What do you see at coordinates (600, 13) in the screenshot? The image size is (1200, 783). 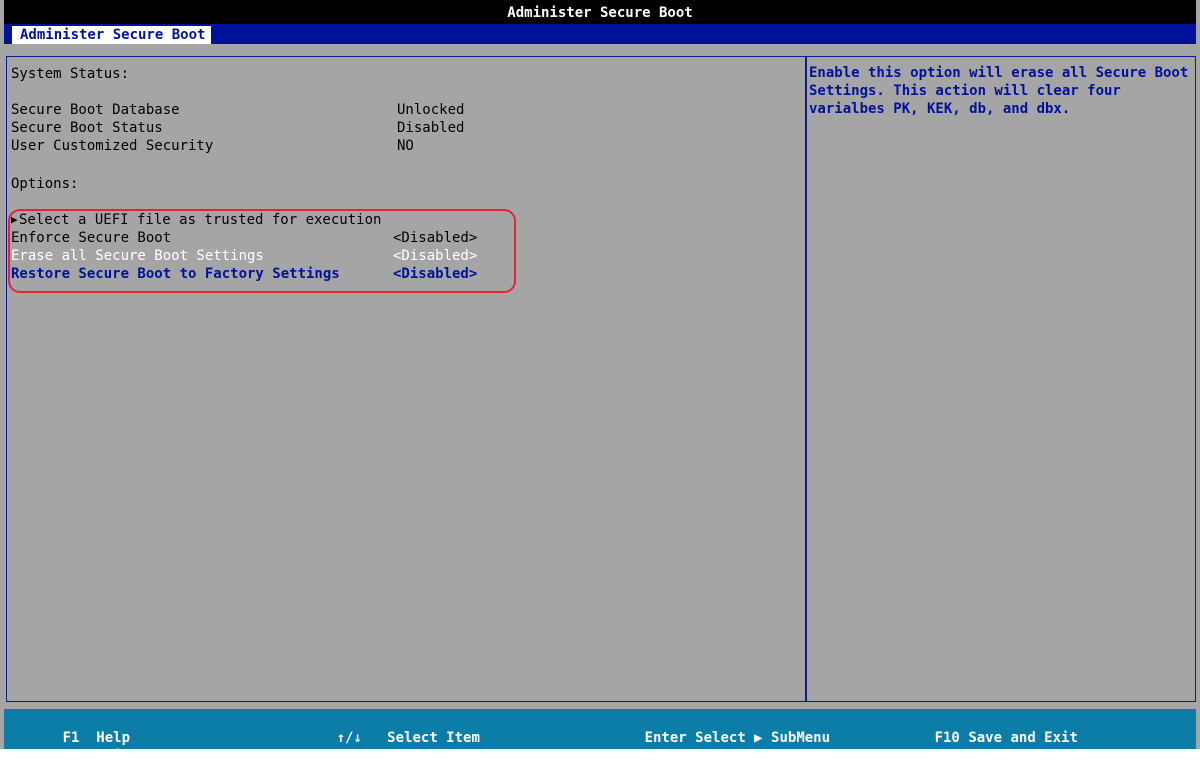 I see `page-title: Administer Secure Boot` at bounding box center [600, 13].